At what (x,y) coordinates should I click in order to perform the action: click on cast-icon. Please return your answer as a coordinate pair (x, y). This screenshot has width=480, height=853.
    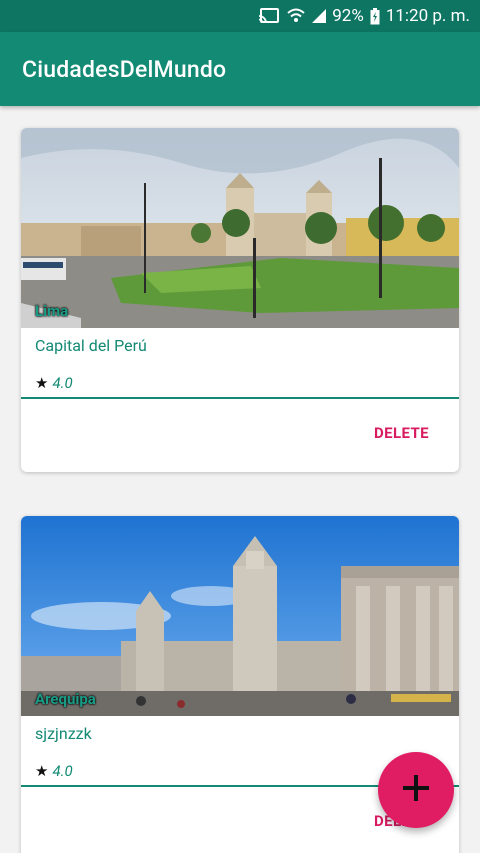
    Looking at the image, I should click on (269, 16).